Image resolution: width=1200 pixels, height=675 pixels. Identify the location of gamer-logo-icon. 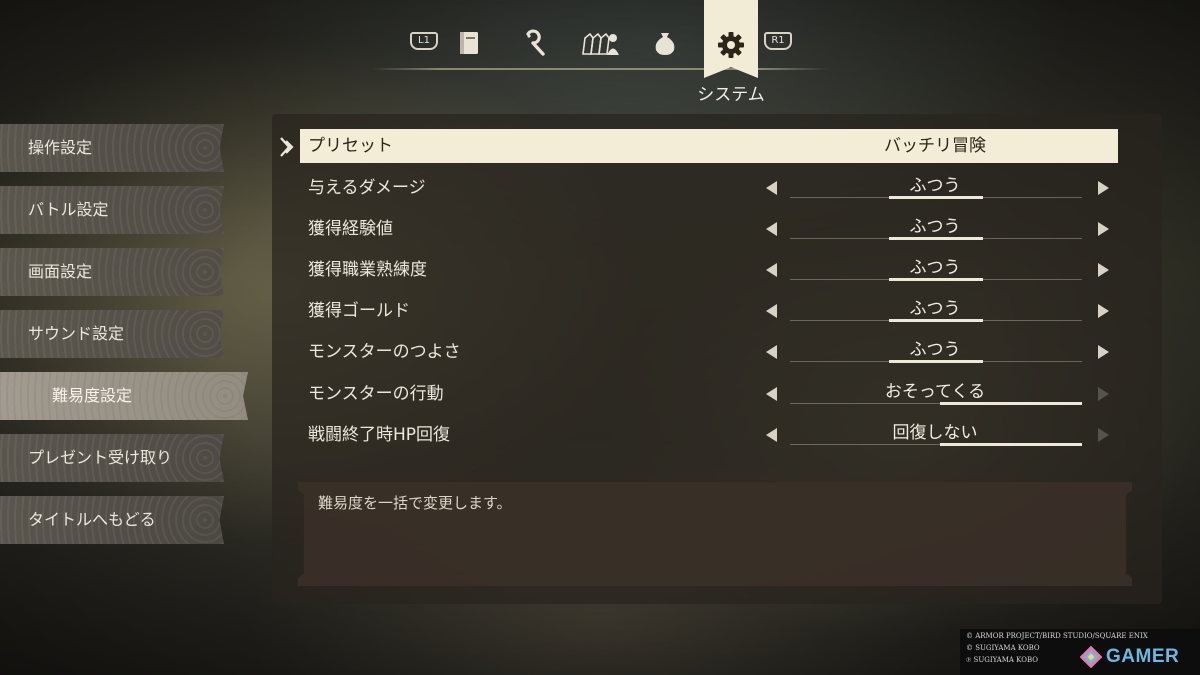
(1091, 657).